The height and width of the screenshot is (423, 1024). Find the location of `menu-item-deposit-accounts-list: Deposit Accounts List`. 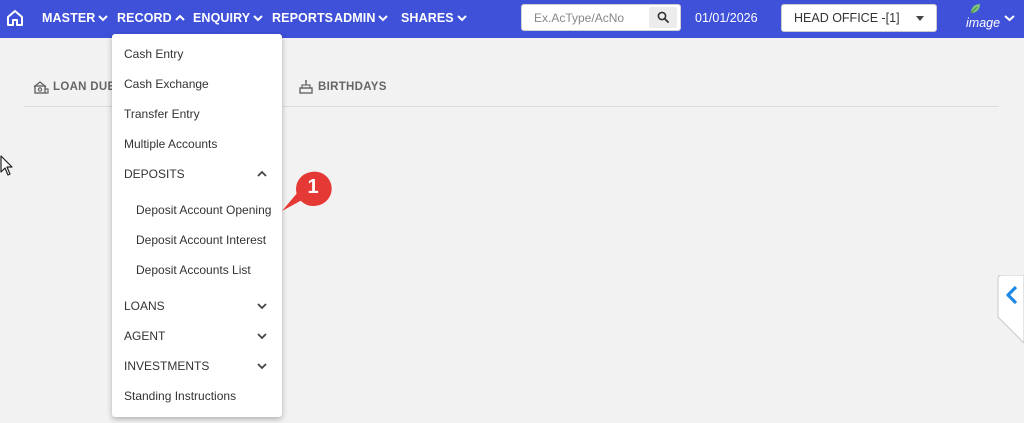

menu-item-deposit-accounts-list: Deposit Accounts List is located at coordinates (197, 270).